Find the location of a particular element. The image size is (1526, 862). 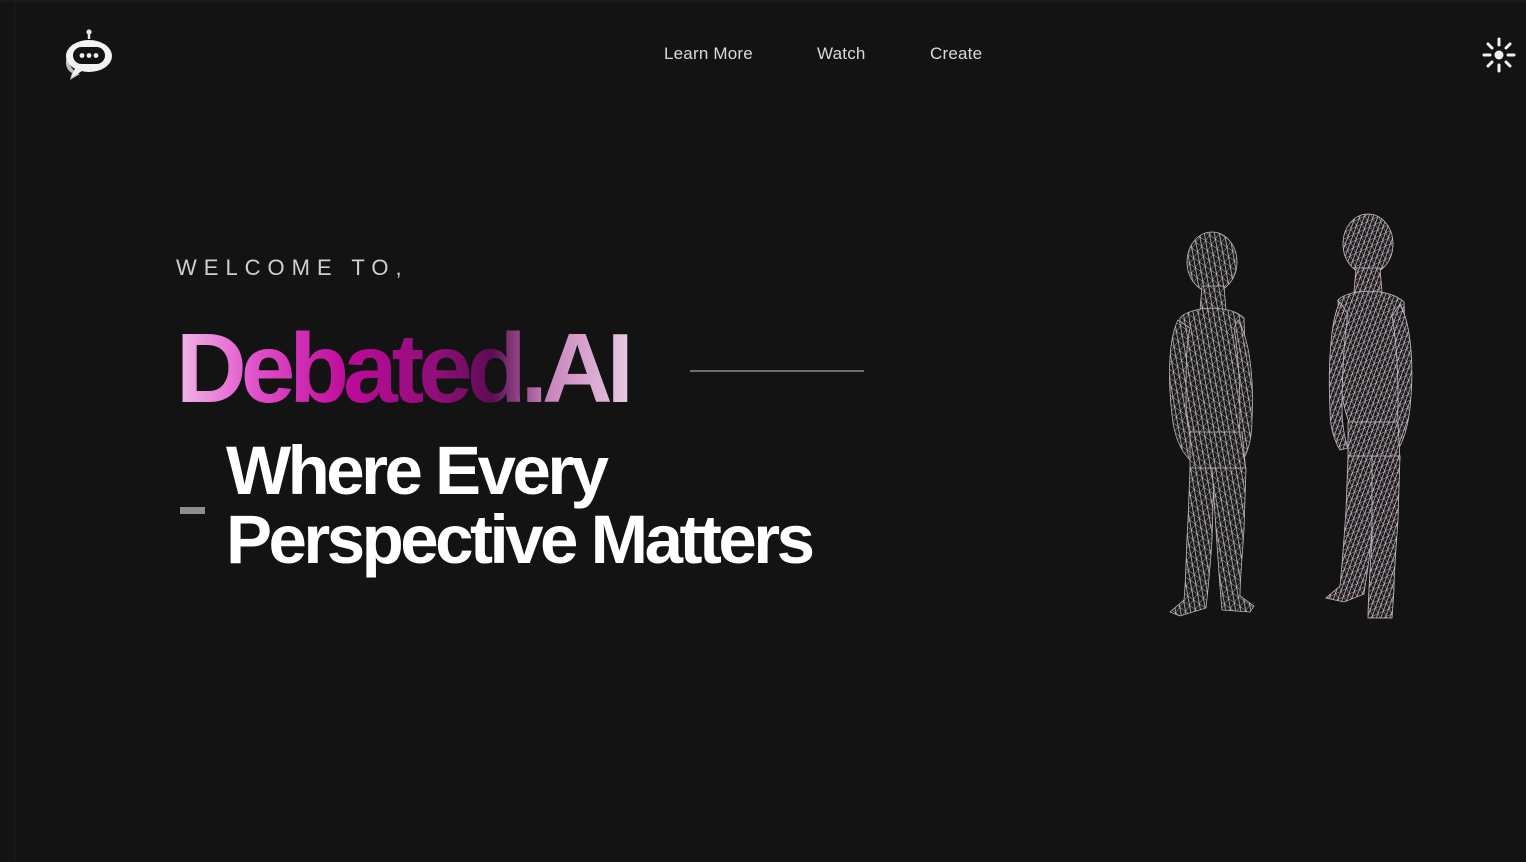

top-border is located at coordinates (763, 1).